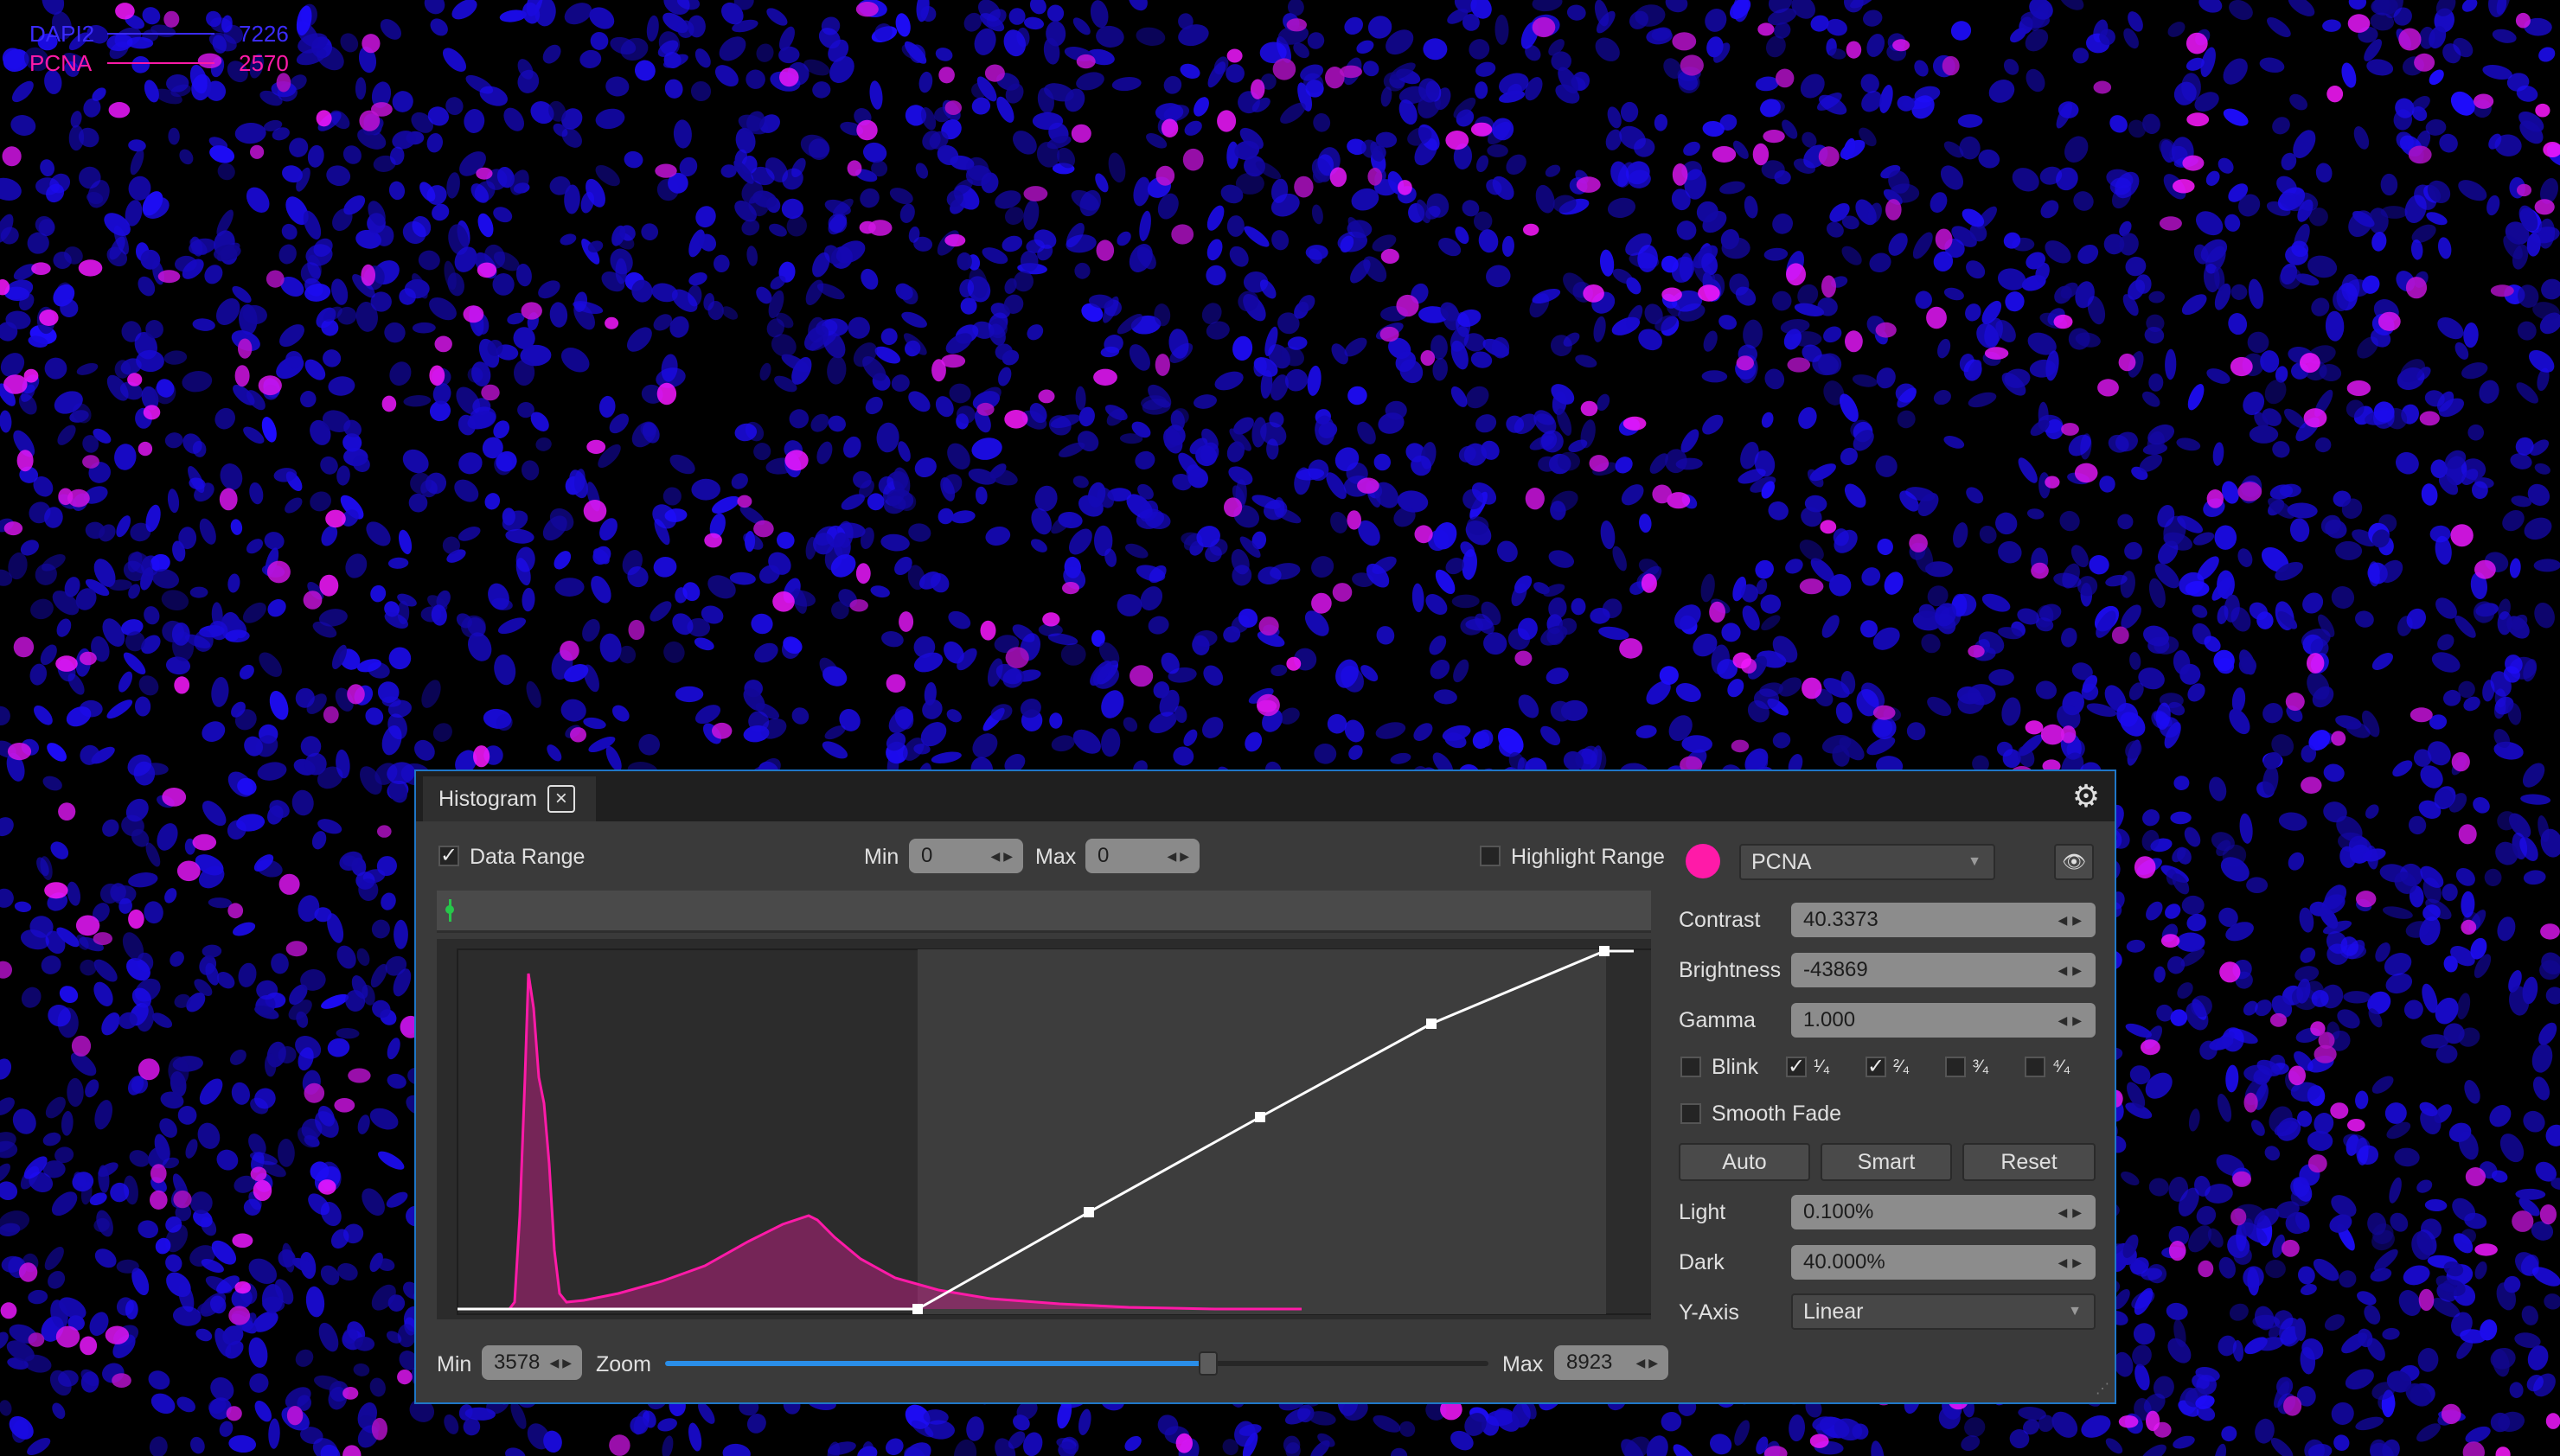 This screenshot has width=2560, height=1456. Describe the element at coordinates (561, 799) in the screenshot. I see `close-icon: ×` at that location.